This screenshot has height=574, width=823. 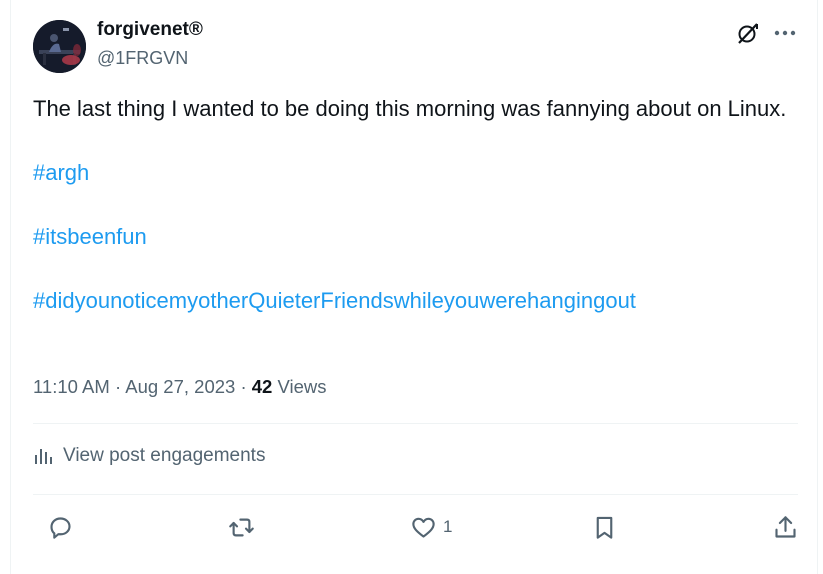 What do you see at coordinates (262, 386) in the screenshot?
I see `views-count: 42` at bounding box center [262, 386].